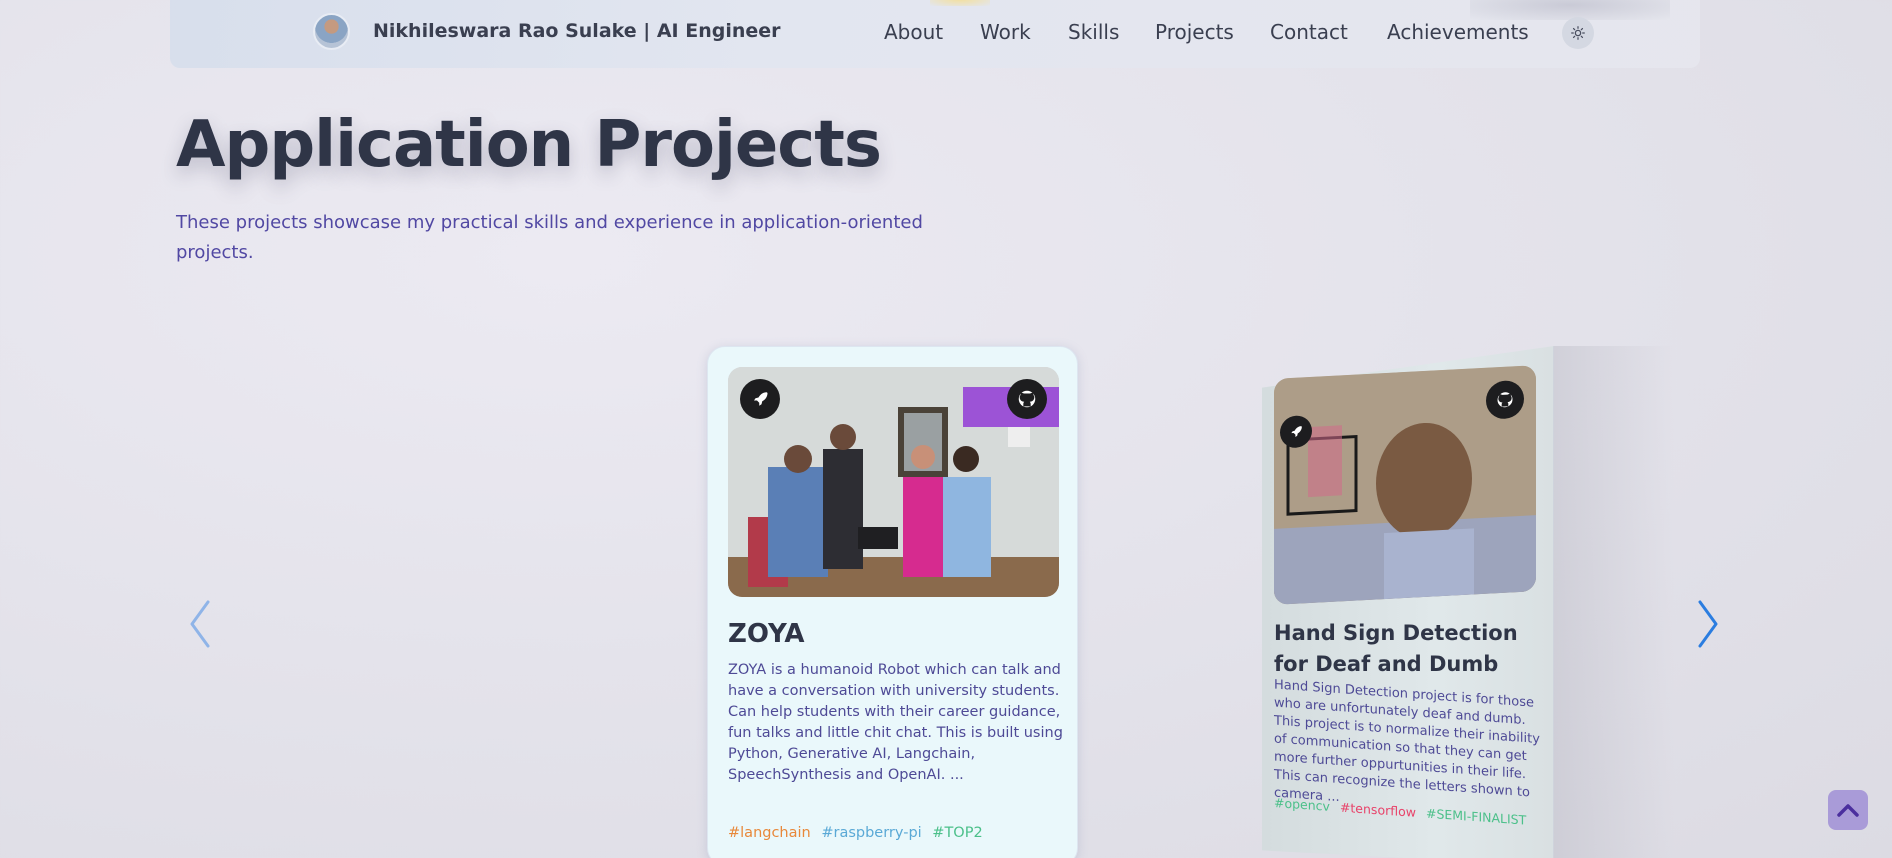 This screenshot has height=858, width=1892. I want to click on github-link-button, so click(1027, 399).